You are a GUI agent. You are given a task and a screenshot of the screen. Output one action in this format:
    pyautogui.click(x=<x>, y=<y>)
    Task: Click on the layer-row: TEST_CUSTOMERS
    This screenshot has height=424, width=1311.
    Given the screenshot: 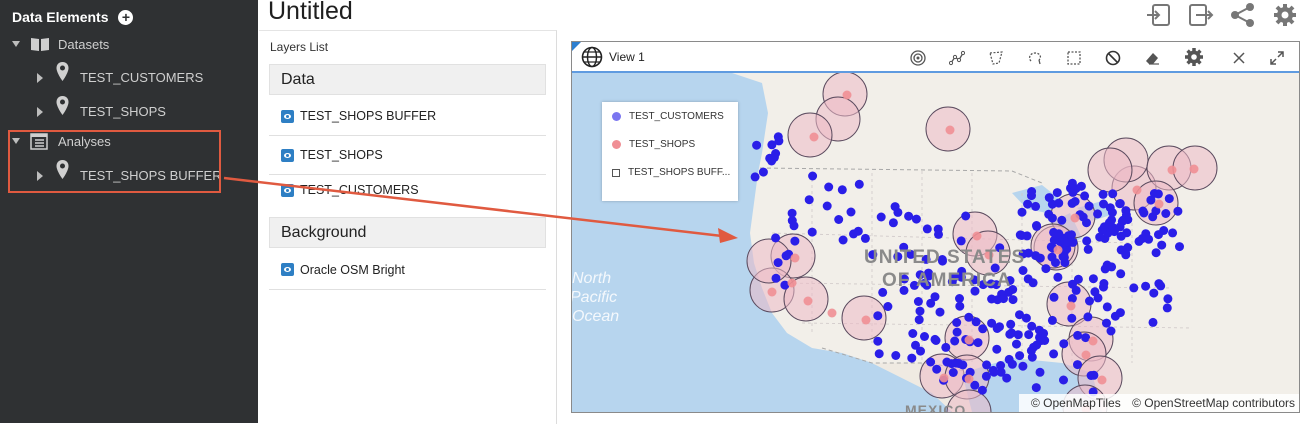 What is the action you would take?
    pyautogui.click(x=407, y=186)
    